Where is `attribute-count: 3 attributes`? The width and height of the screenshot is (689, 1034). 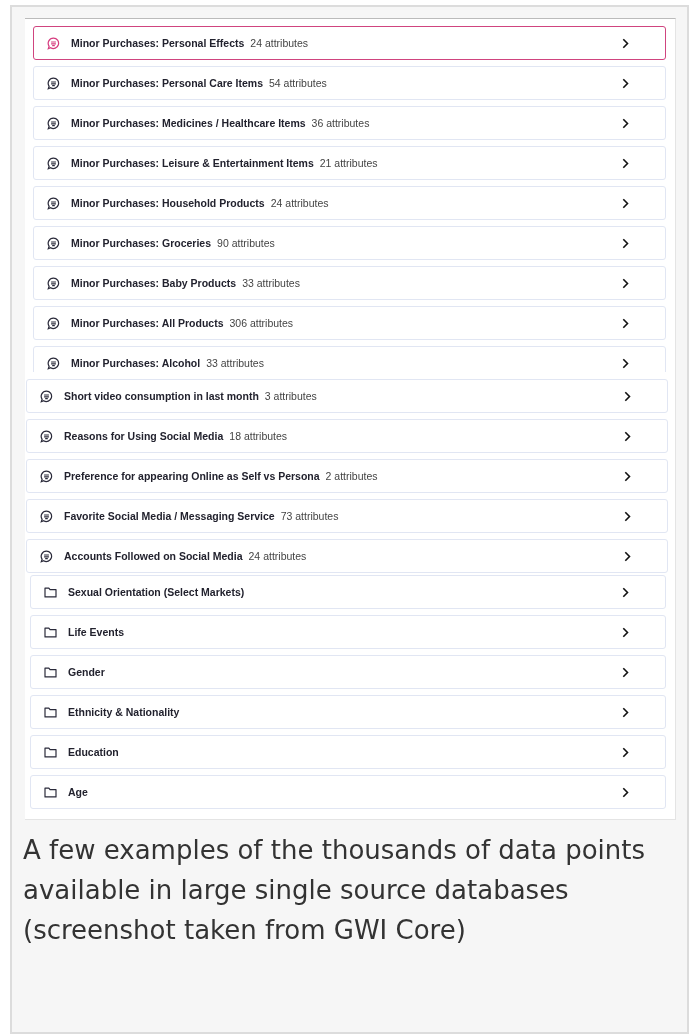
attribute-count: 3 attributes is located at coordinates (290, 396).